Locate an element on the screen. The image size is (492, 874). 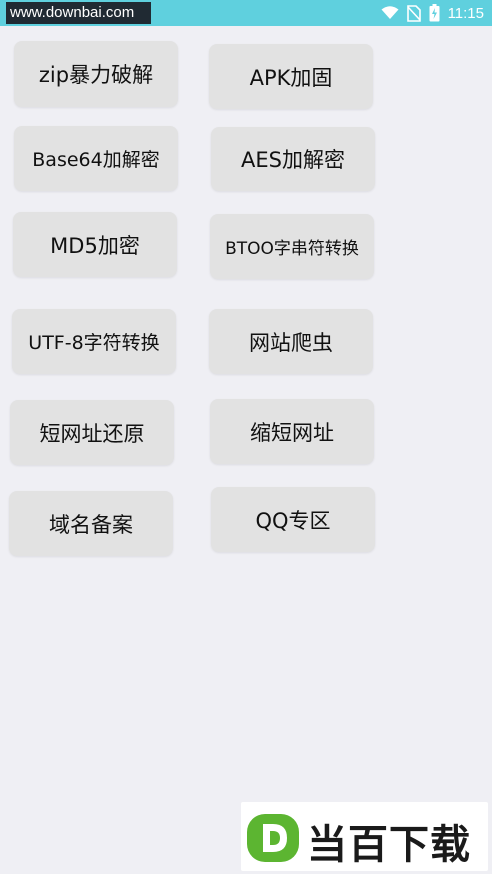
utf8-convert-button: UTF-8字符转换 is located at coordinates (94, 341).